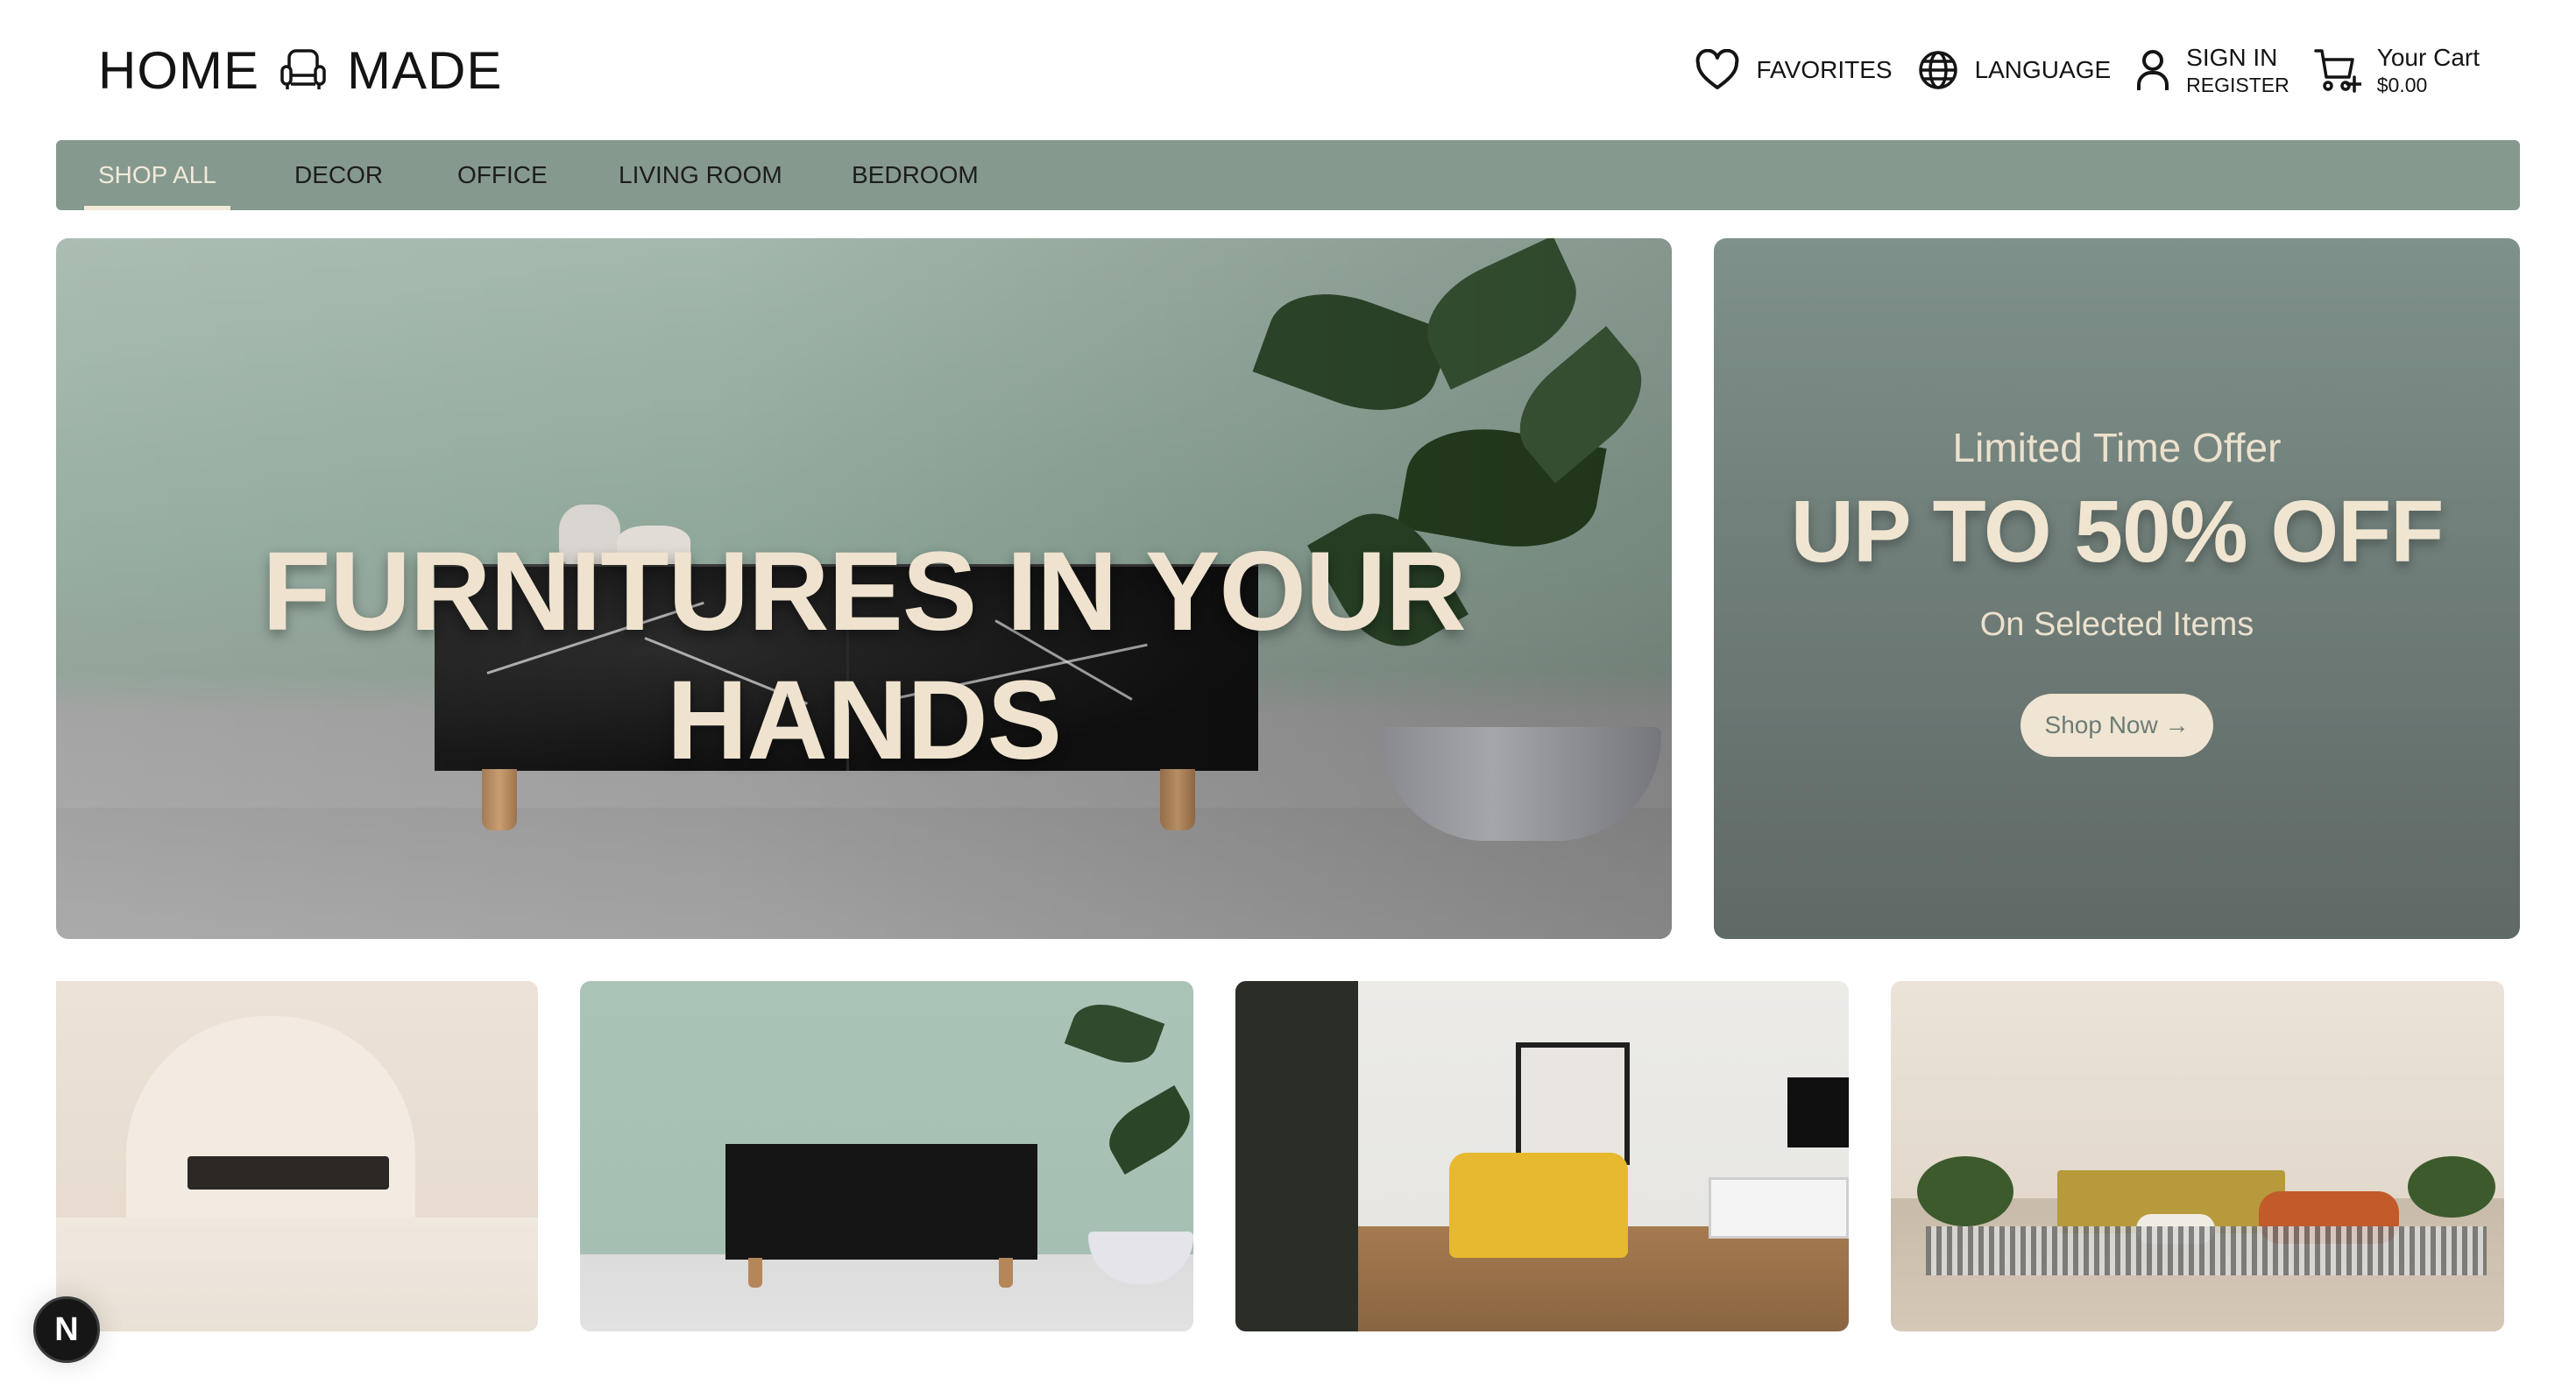 This screenshot has width=2576, height=1398. Describe the element at coordinates (2043, 69) in the screenshot. I see `language-label: LANGUAGE` at that location.